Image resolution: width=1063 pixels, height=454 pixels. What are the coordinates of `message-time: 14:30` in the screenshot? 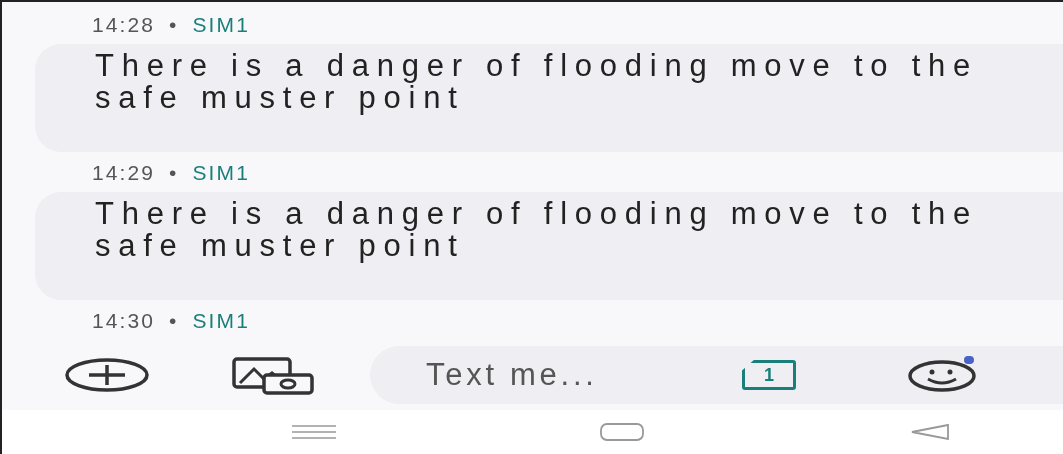 It's located at (124, 321).